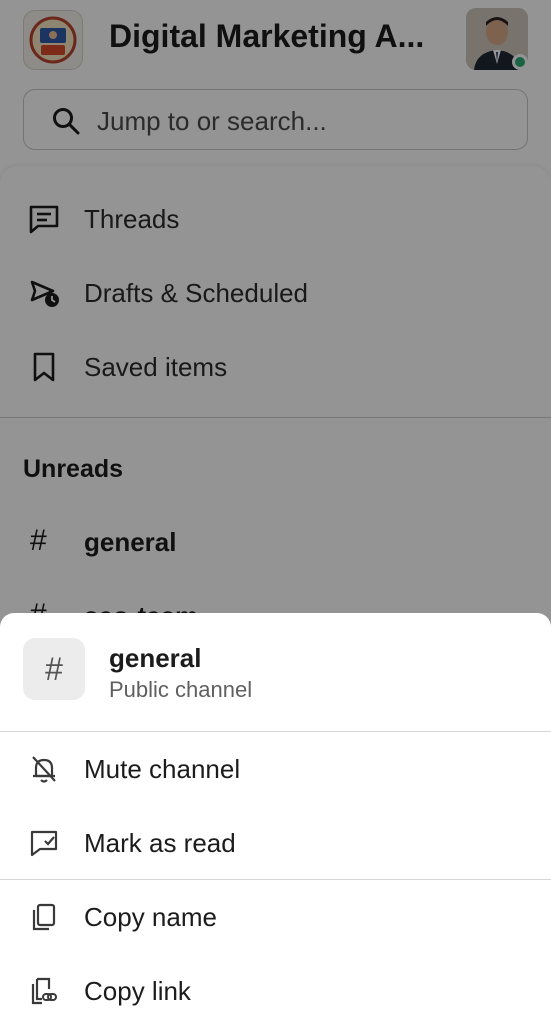  What do you see at coordinates (160, 843) in the screenshot?
I see `mark-as-read-label: Mark as read` at bounding box center [160, 843].